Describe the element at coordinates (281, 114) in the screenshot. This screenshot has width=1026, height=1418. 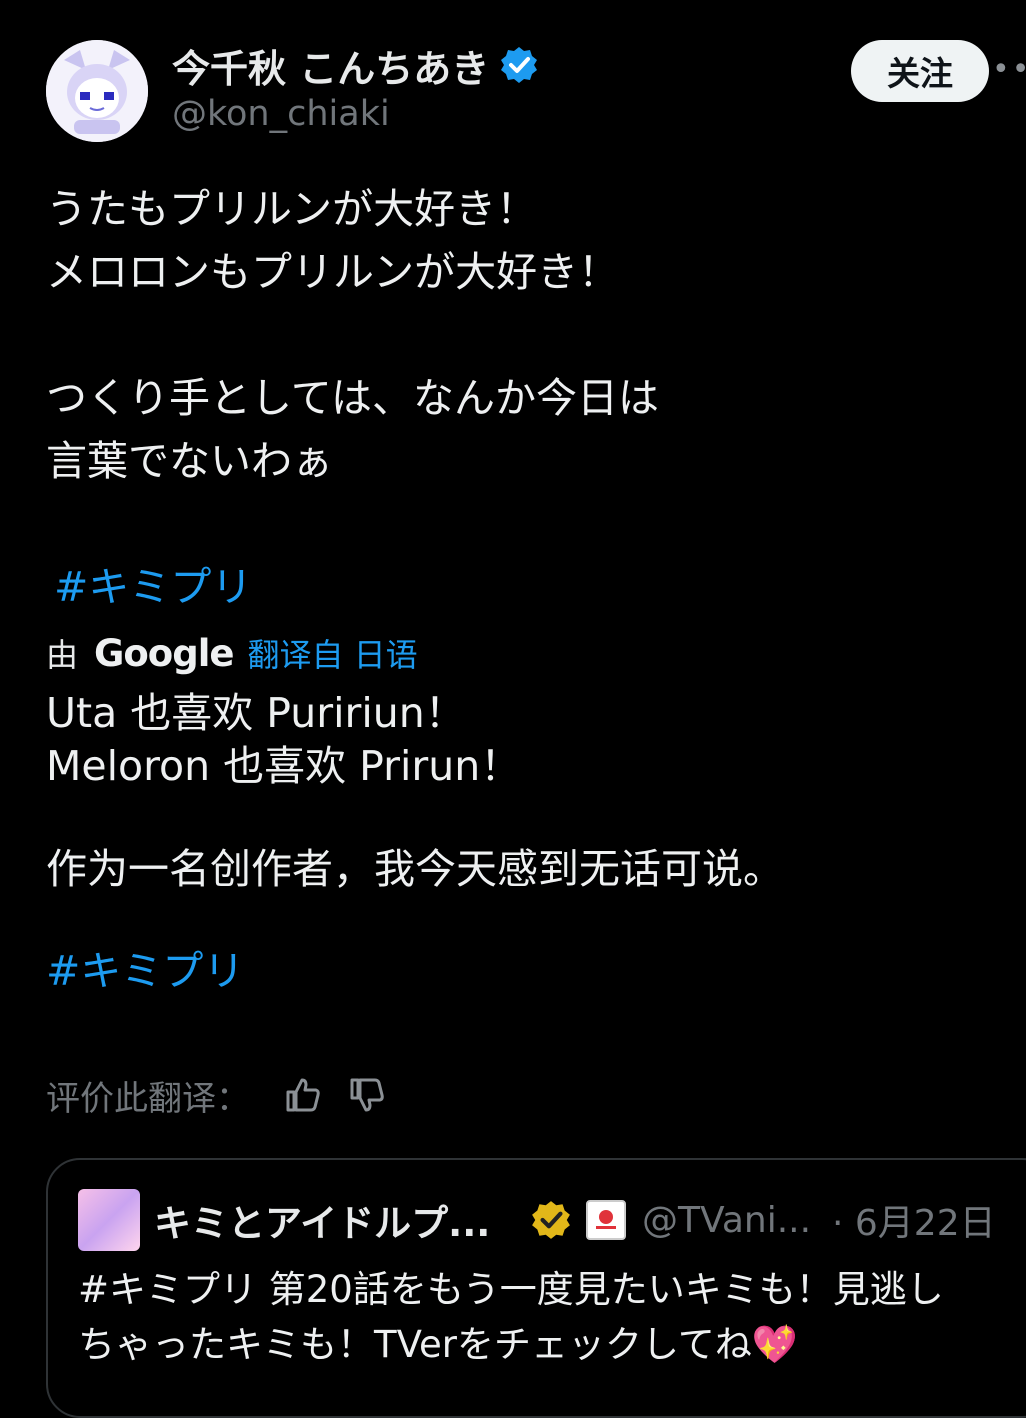
I see `author-handle: @kon_chiaki` at that location.